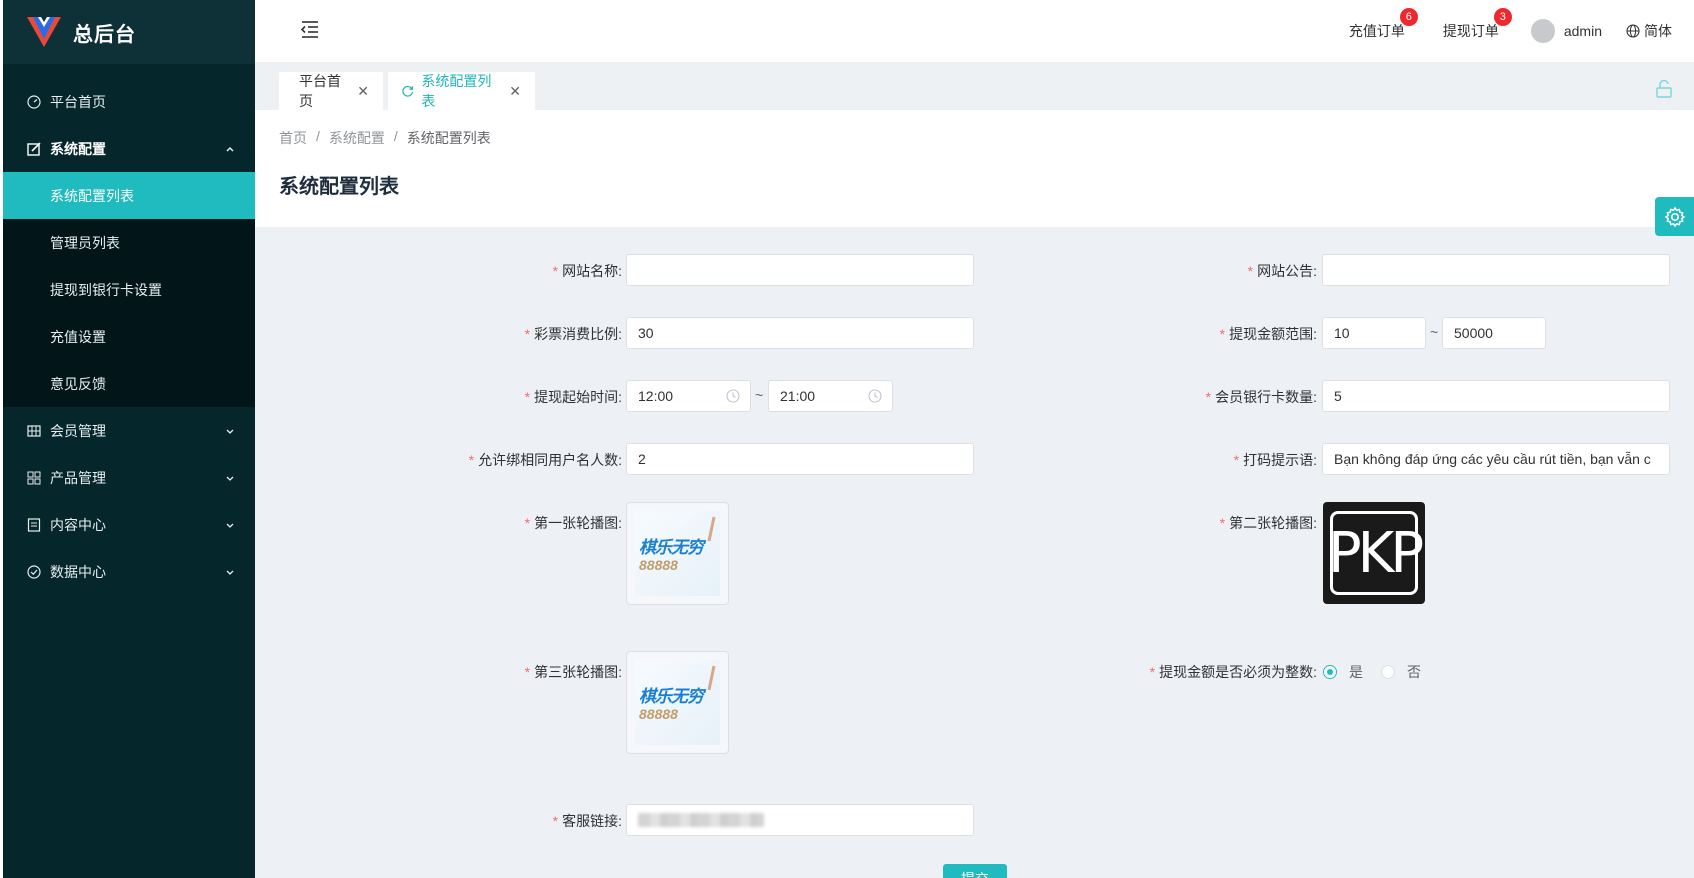 The image size is (1694, 878). What do you see at coordinates (461, 91) in the screenshot?
I see `tab-config-list: 系统配置列表 ✕` at bounding box center [461, 91].